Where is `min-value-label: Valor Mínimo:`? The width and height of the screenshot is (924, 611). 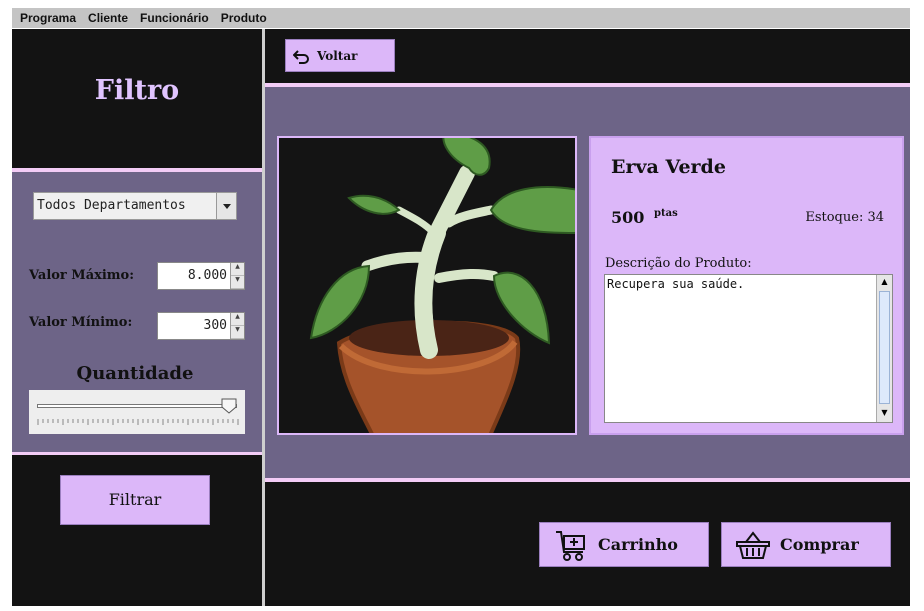
min-value-label: Valor Mínimo: is located at coordinates (81, 322).